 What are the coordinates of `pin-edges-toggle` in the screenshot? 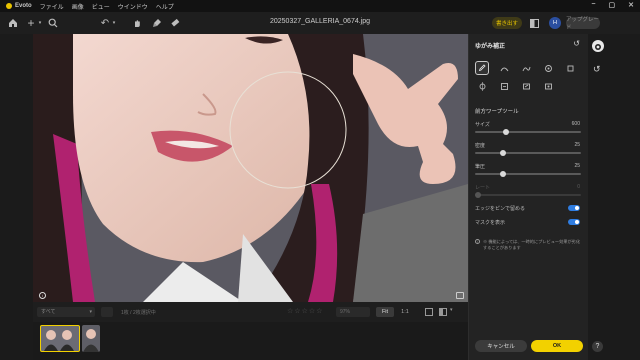 It's located at (574, 208).